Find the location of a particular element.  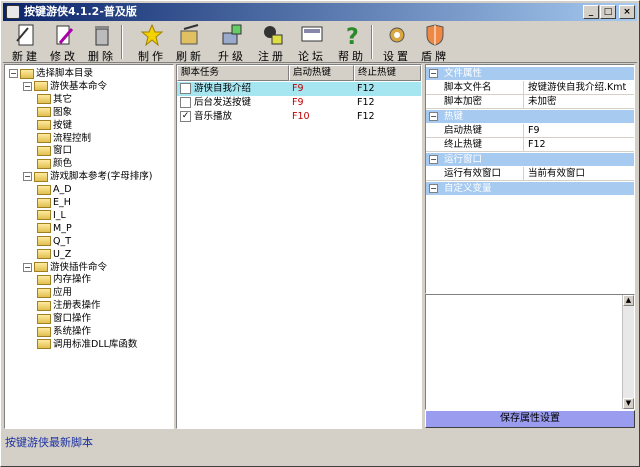

status-link: 按键游侠最新脚本 is located at coordinates (49, 442).